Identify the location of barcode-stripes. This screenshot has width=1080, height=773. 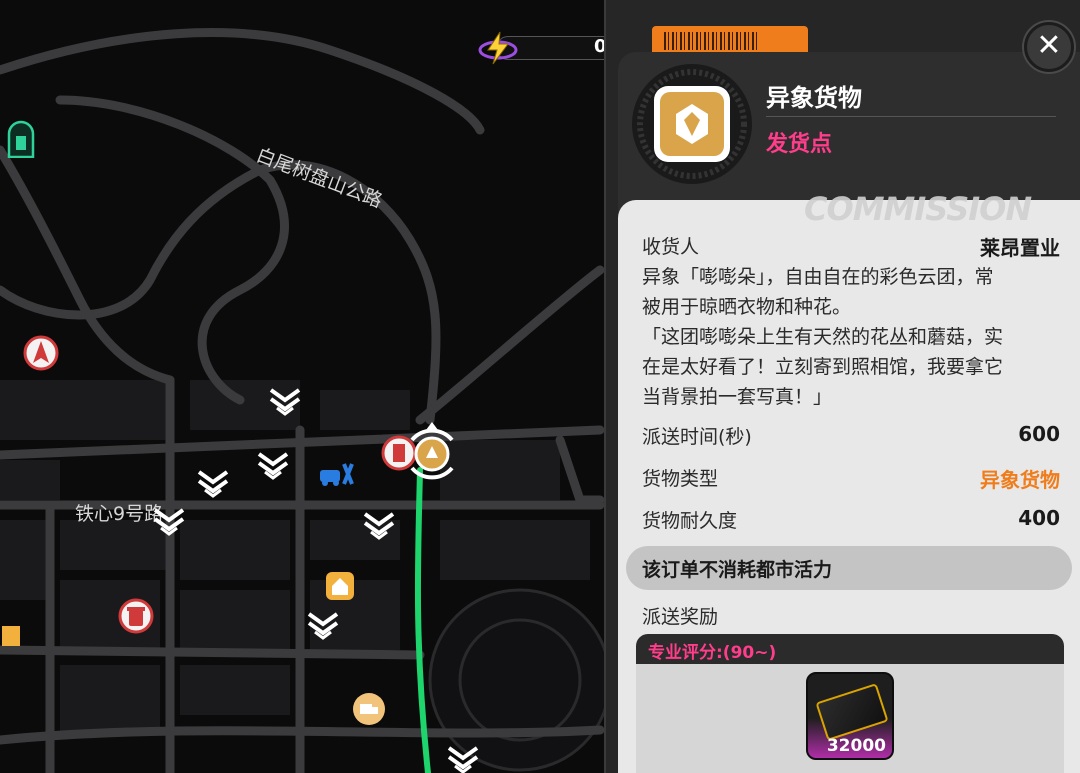
(712, 41).